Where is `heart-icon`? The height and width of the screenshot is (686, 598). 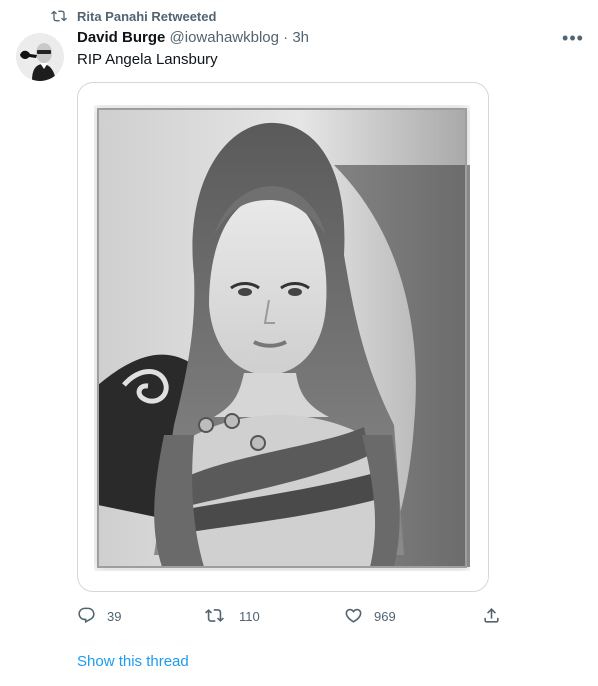 heart-icon is located at coordinates (353, 615).